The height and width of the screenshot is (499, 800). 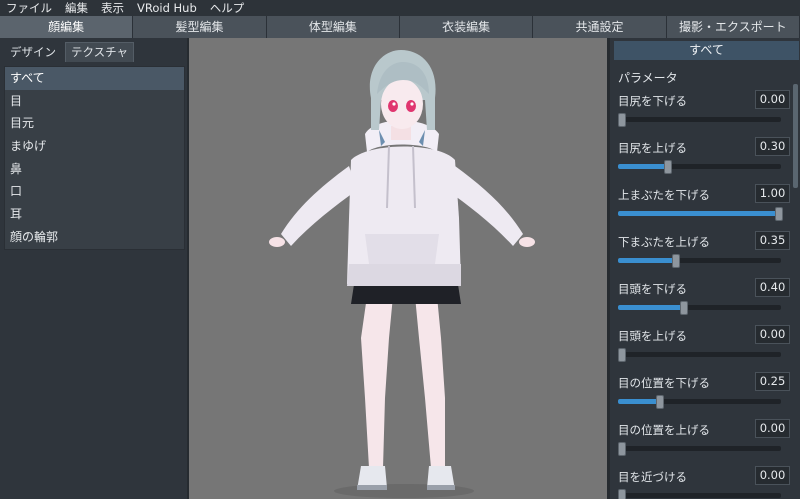 I want to click on face, so click(x=402, y=104).